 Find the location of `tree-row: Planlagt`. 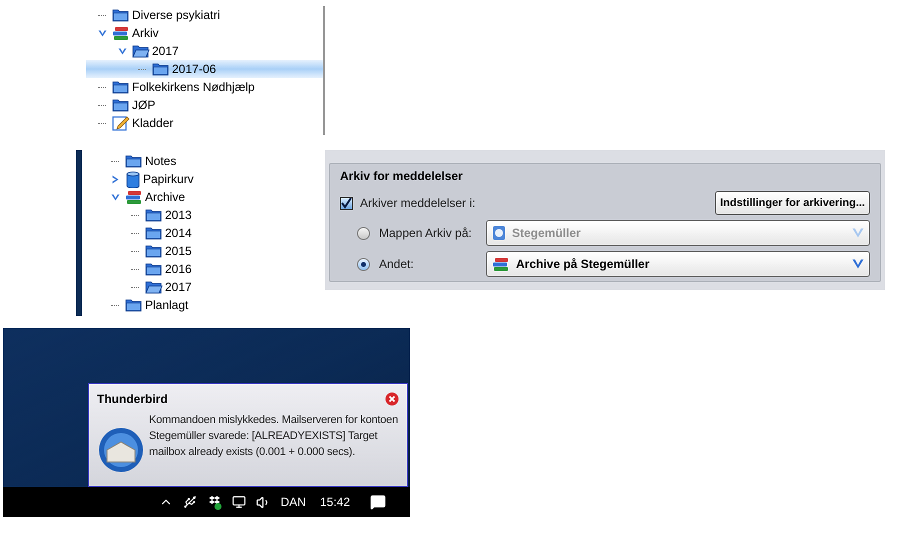

tree-row: Planlagt is located at coordinates (138, 305).